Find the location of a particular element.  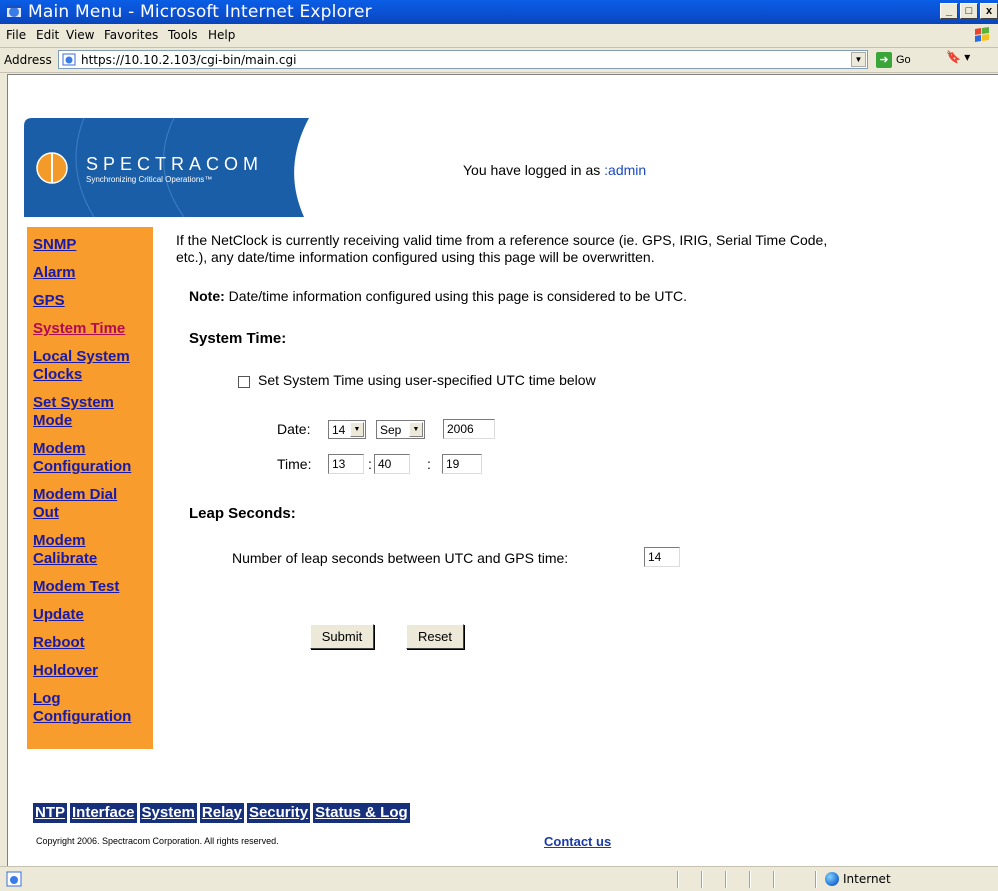

globe-icon is located at coordinates (832, 879).